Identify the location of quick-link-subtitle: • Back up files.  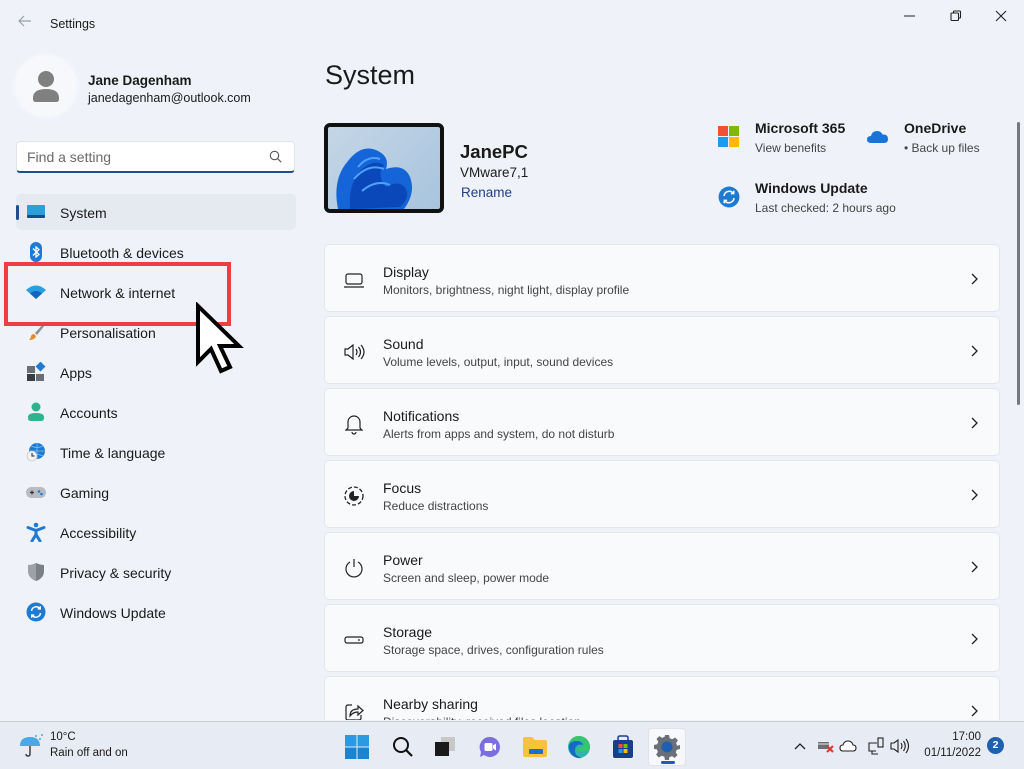
(942, 148).